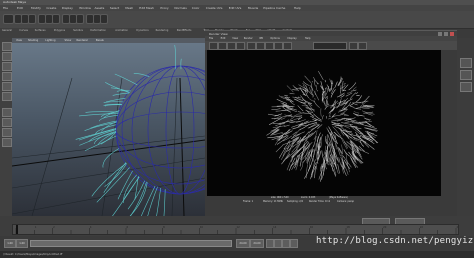  Describe the element at coordinates (142, 30) in the screenshot. I see `shelf-tab-dynamics: Dynamics` at that location.